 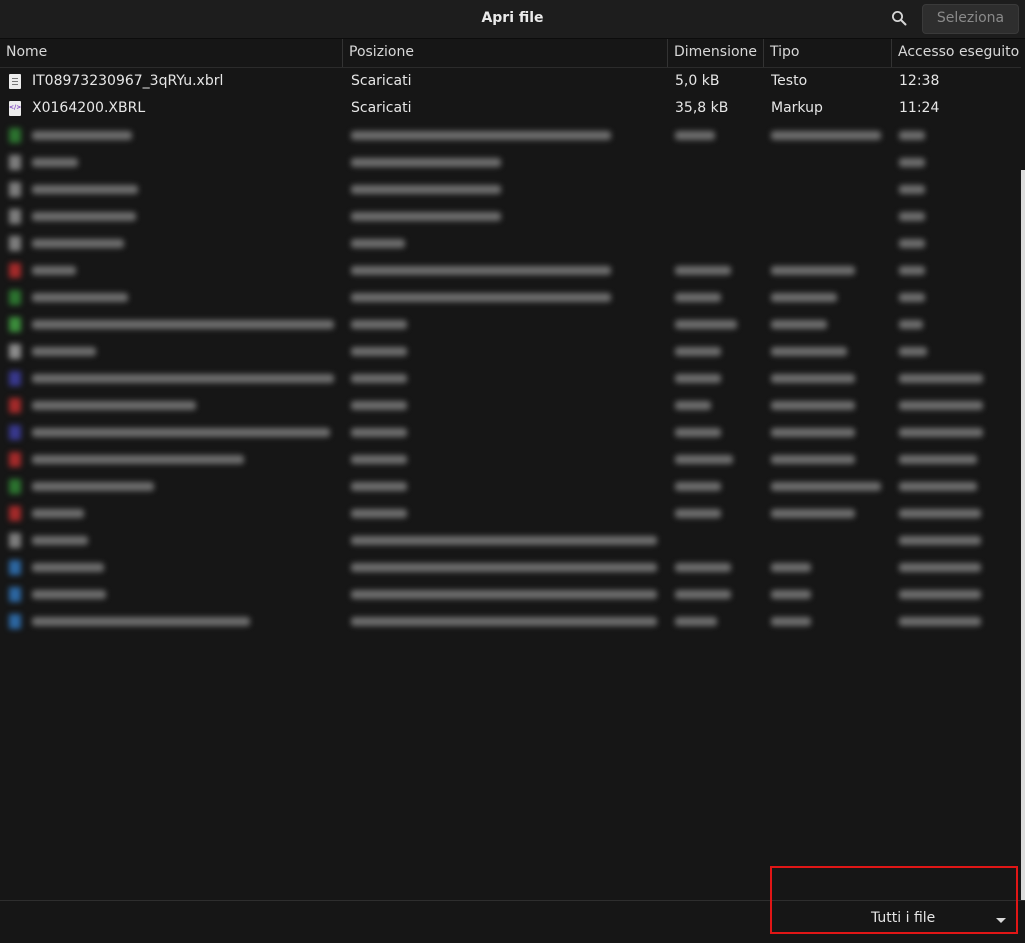 What do you see at coordinates (702, 108) in the screenshot?
I see `file-size: 35,8 kB` at bounding box center [702, 108].